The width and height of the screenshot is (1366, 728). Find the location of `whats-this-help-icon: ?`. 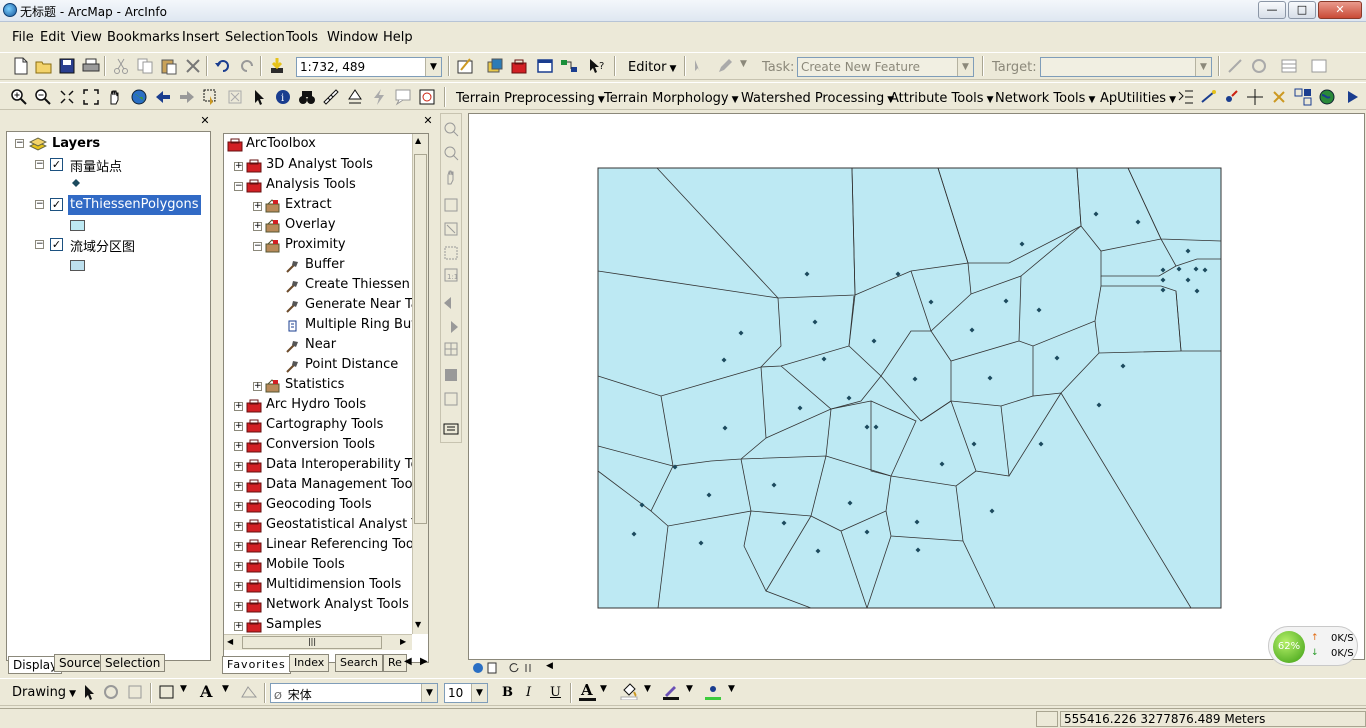

whats-this-help-icon: ? is located at coordinates (597, 66).